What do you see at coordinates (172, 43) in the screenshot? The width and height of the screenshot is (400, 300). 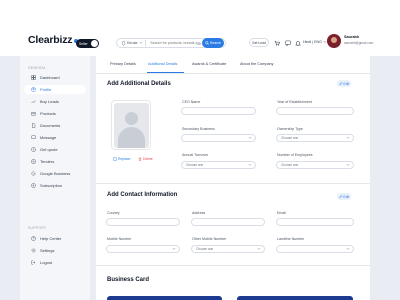 I see `search-input` at bounding box center [172, 43].